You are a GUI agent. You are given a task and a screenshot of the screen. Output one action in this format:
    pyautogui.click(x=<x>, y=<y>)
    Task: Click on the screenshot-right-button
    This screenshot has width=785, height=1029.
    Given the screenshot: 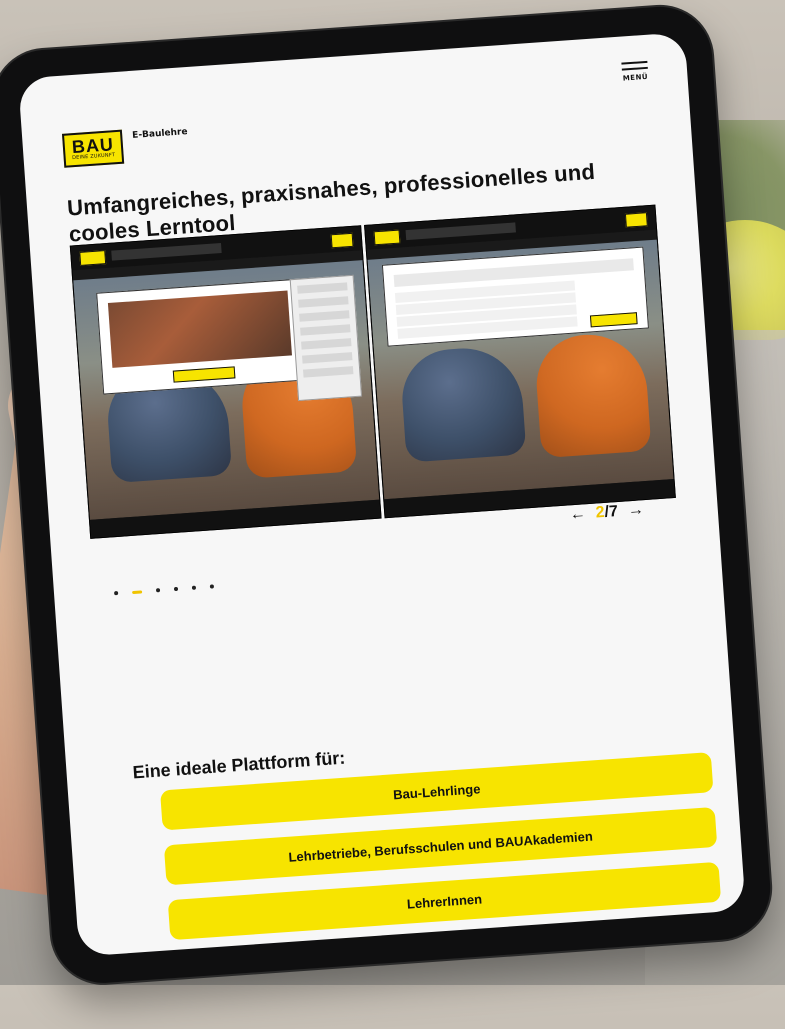 What is the action you would take?
    pyautogui.click(x=636, y=220)
    